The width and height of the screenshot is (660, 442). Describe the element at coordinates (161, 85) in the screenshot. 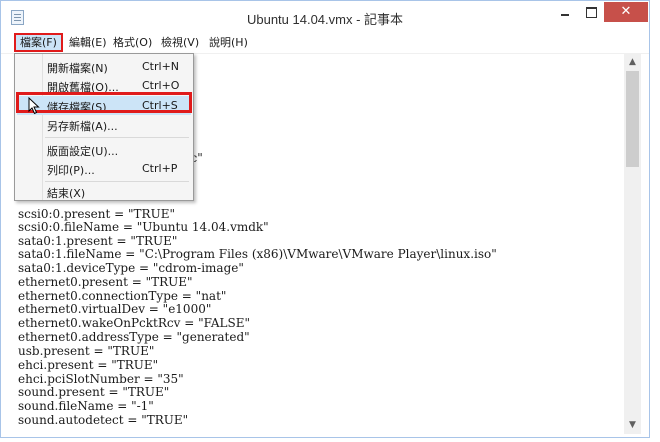

I see `menu-item-shortcut: Ctrl+O` at that location.